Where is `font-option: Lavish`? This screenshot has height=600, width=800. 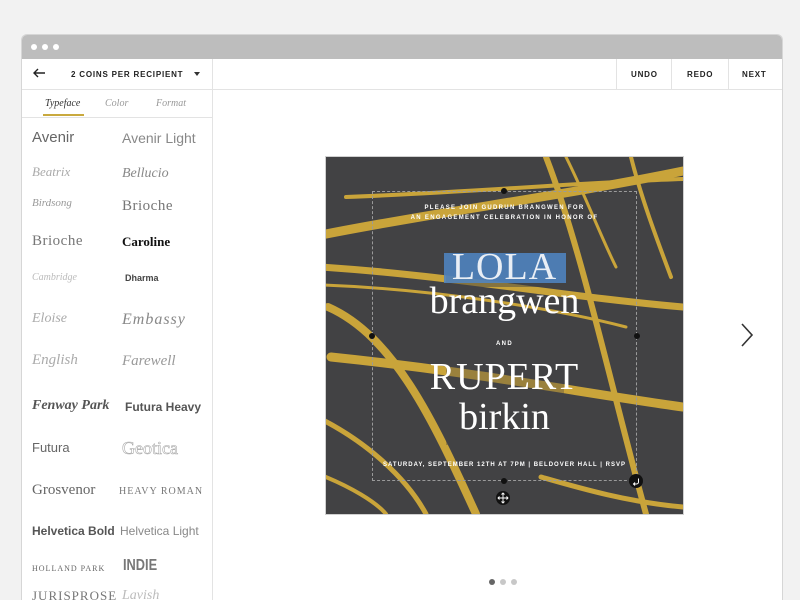 font-option: Lavish is located at coordinates (140, 594).